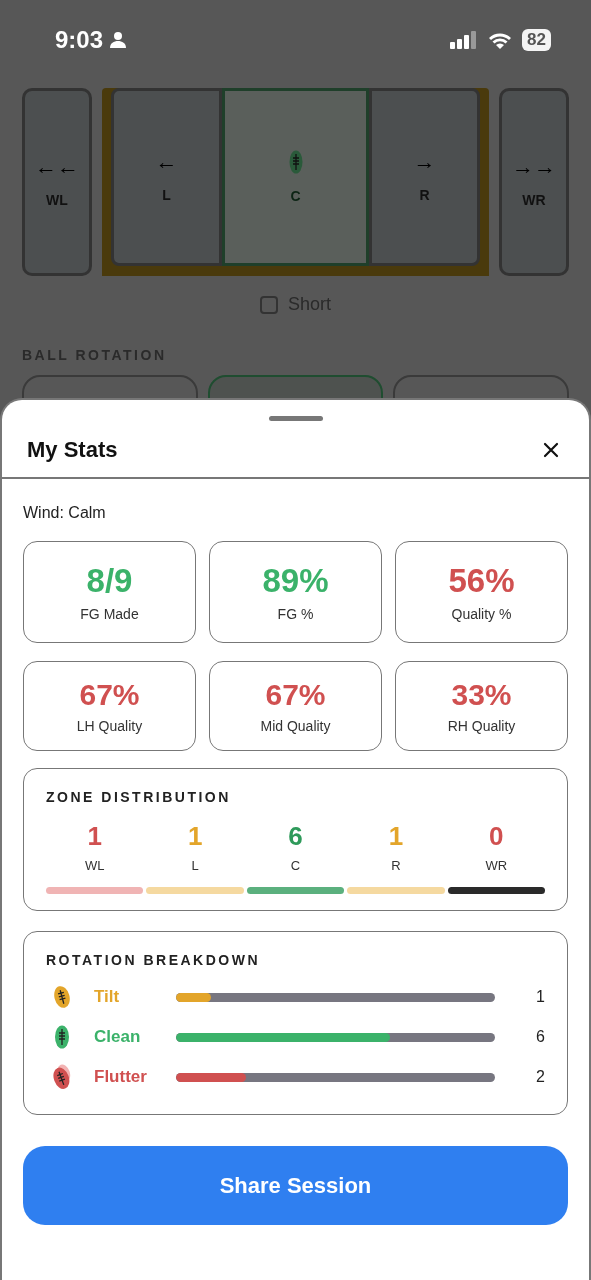 The image size is (591, 1280). What do you see at coordinates (424, 177) in the screenshot?
I see `zone-button: → R` at bounding box center [424, 177].